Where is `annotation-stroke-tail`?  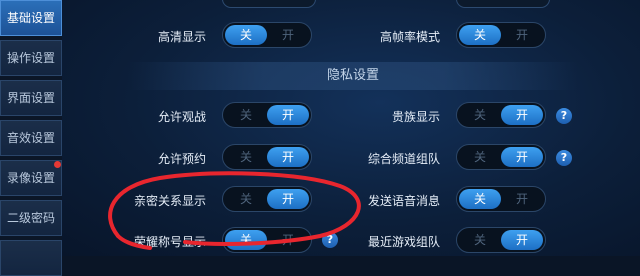
annotation-stroke-tail is located at coordinates (134, 242).